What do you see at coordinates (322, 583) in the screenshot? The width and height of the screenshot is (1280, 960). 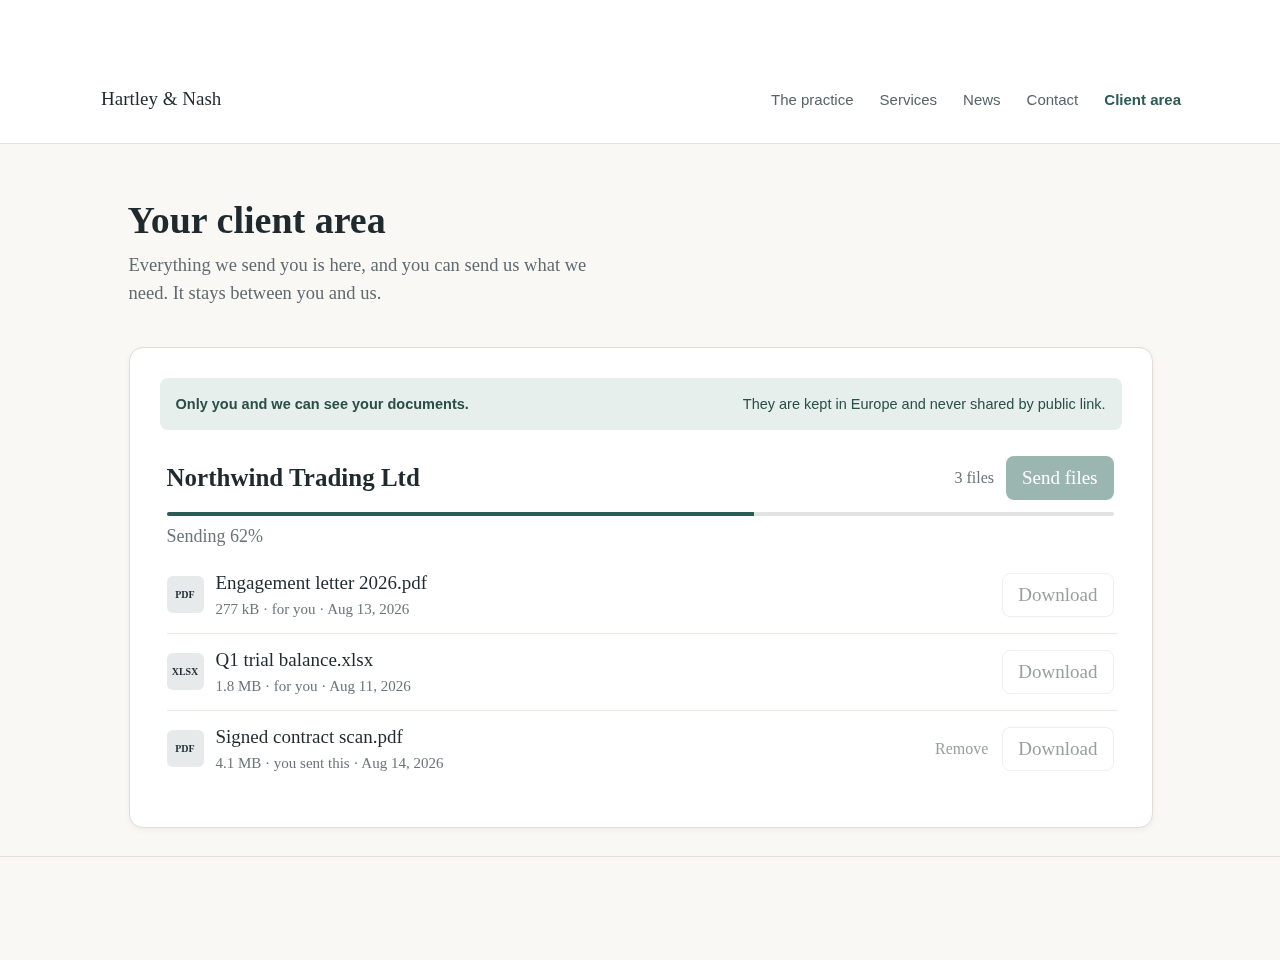 I see `file-name: Engagement letter 2026.pdf` at bounding box center [322, 583].